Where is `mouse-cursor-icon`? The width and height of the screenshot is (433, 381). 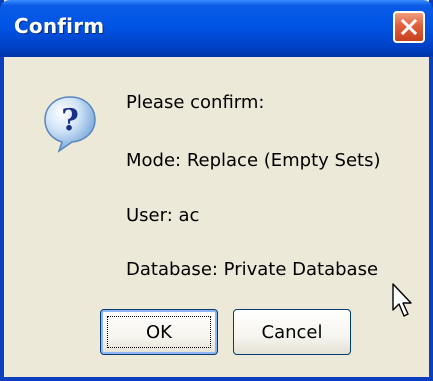
mouse-cursor-icon is located at coordinates (402, 300).